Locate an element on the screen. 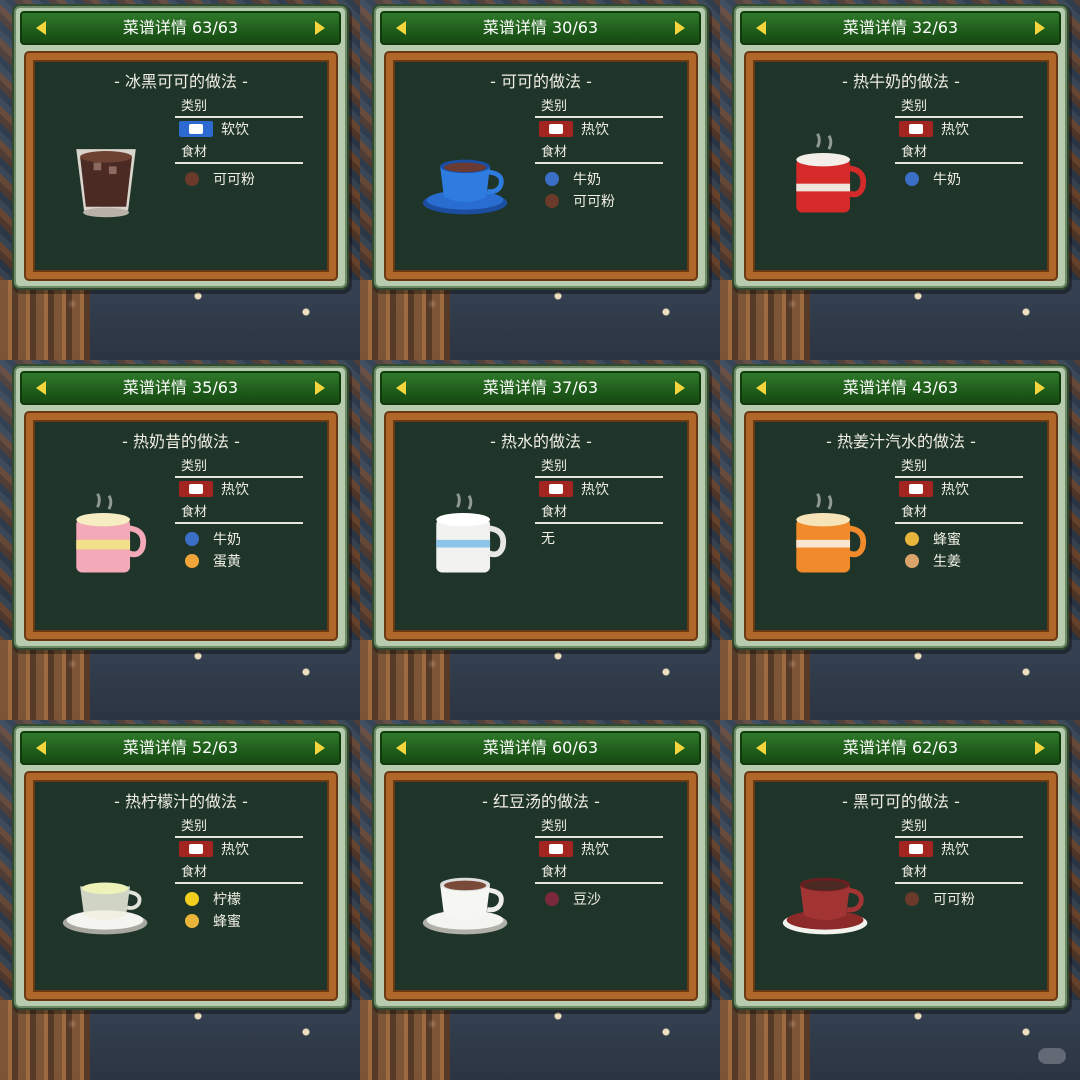 Image resolution: width=1080 pixels, height=1080 pixels. recipe-header: 菜谱详情 30/63 is located at coordinates (540, 28).